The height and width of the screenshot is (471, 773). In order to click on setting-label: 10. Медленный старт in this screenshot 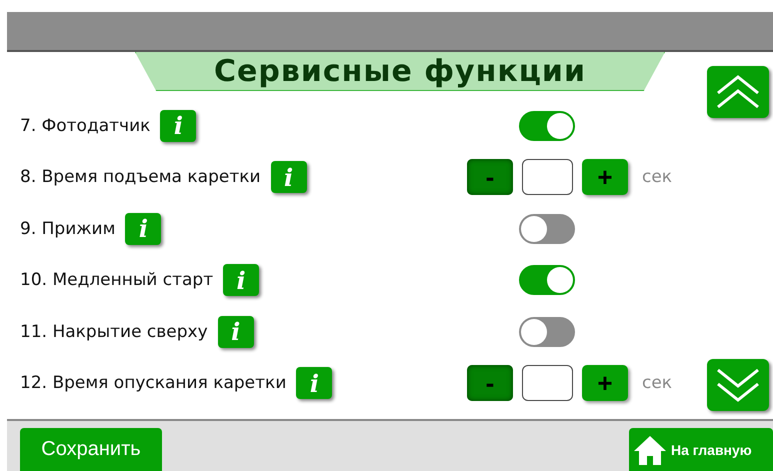, I will do `click(117, 280)`.